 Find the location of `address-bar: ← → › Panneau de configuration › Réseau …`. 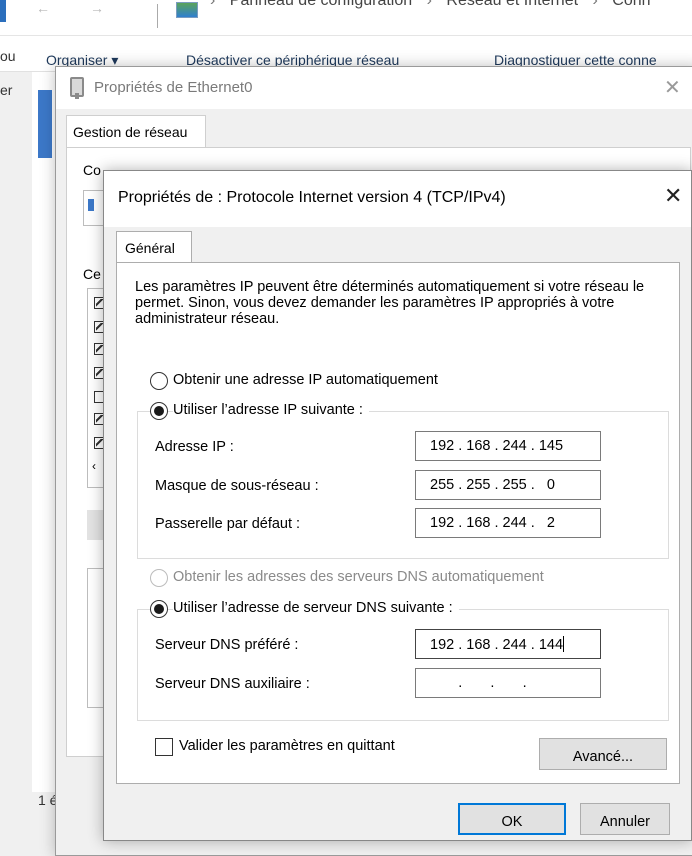

address-bar: ← → › Panneau de configuration › Réseau … is located at coordinates (346, 18).